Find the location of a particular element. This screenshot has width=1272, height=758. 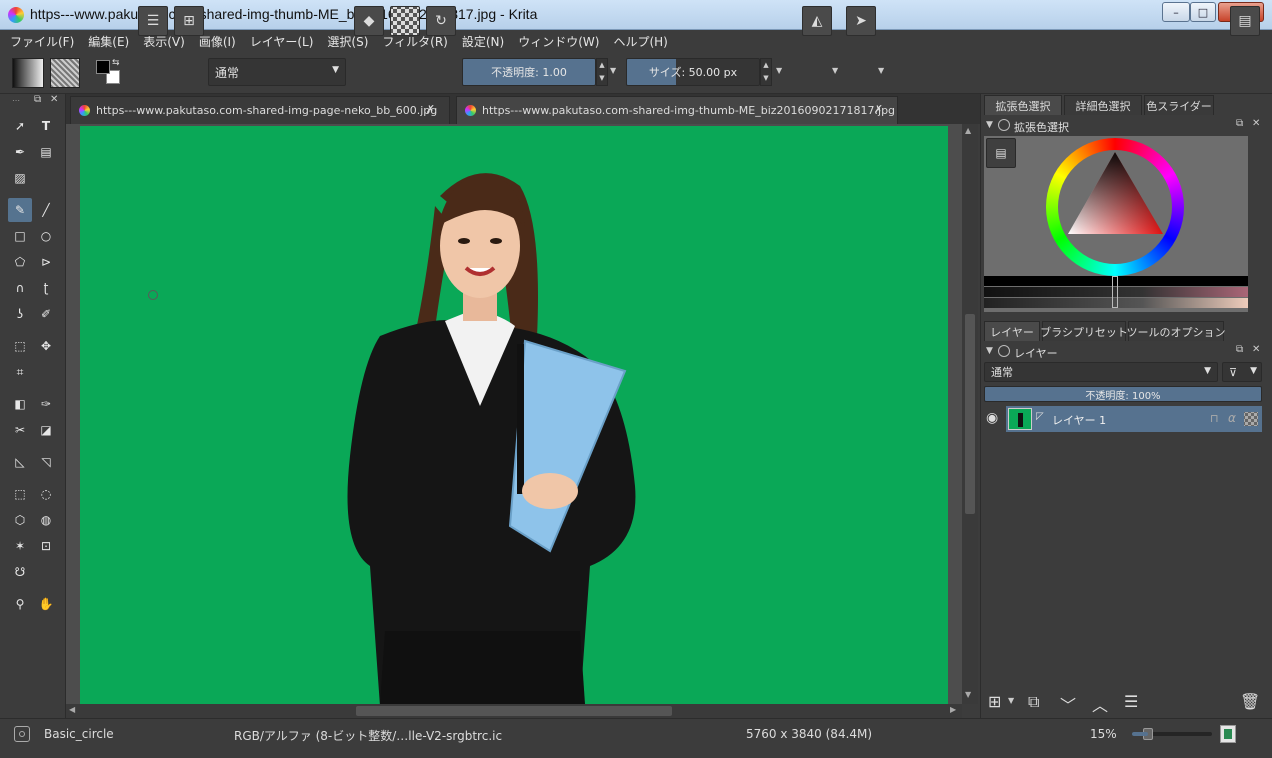

maximize-button: □ is located at coordinates (1203, 12).